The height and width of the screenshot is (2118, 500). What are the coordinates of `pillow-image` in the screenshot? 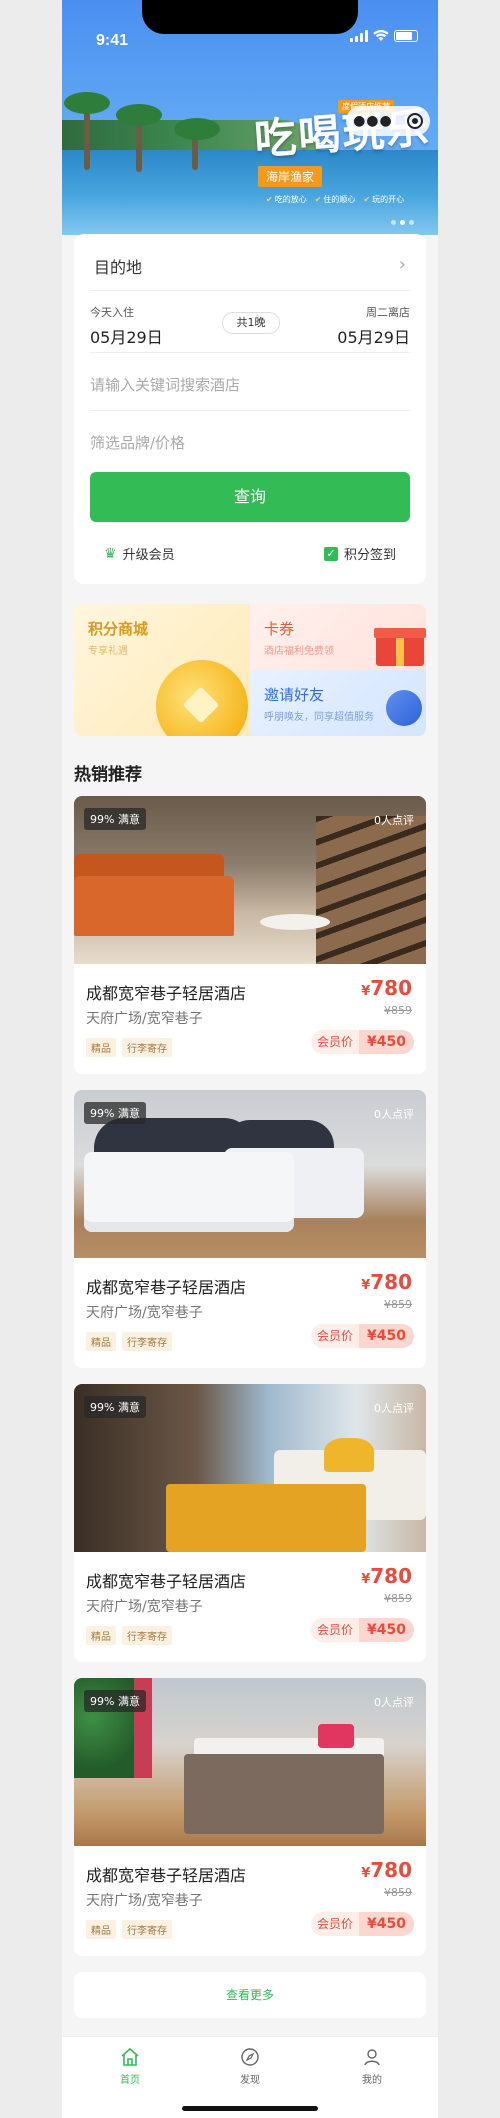 It's located at (349, 1455).